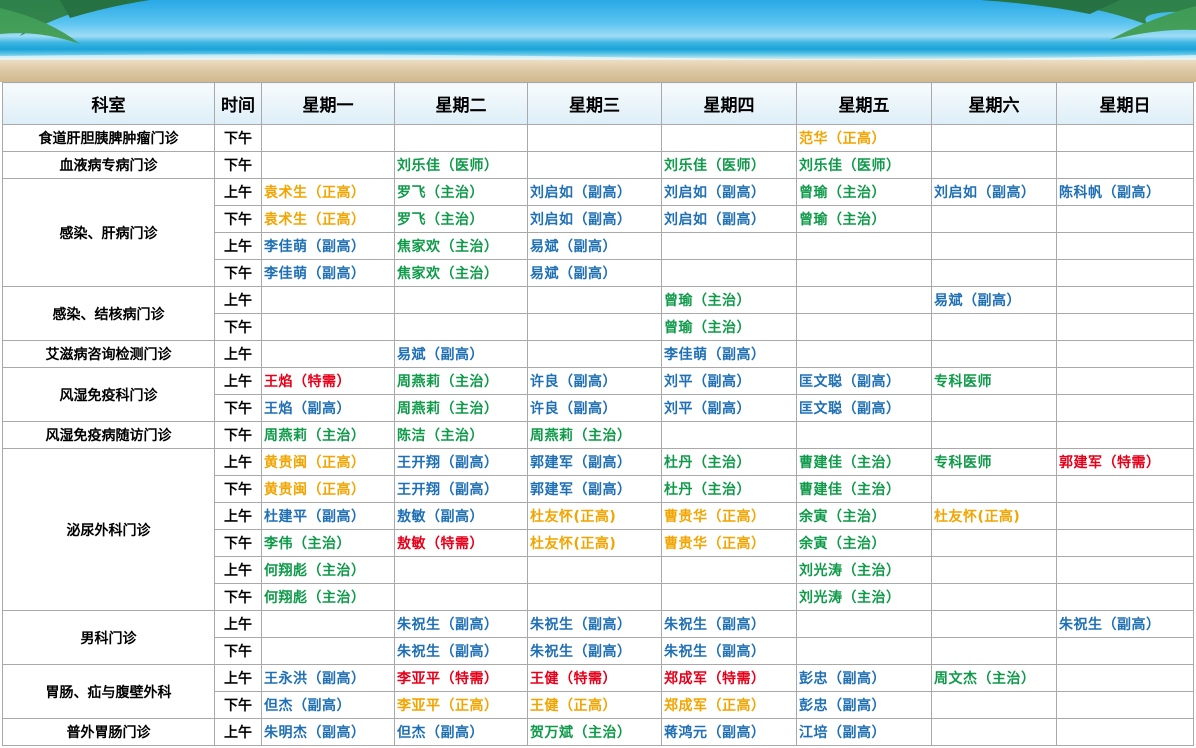 The width and height of the screenshot is (1196, 748). What do you see at coordinates (328, 489) in the screenshot?
I see `doctor-cell: 黄贵闽（正高）` at bounding box center [328, 489].